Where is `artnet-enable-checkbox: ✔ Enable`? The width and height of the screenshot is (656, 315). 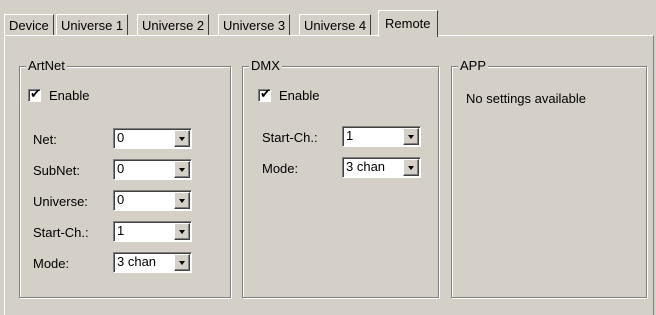 artnet-enable-checkbox: ✔ Enable is located at coordinates (59, 95).